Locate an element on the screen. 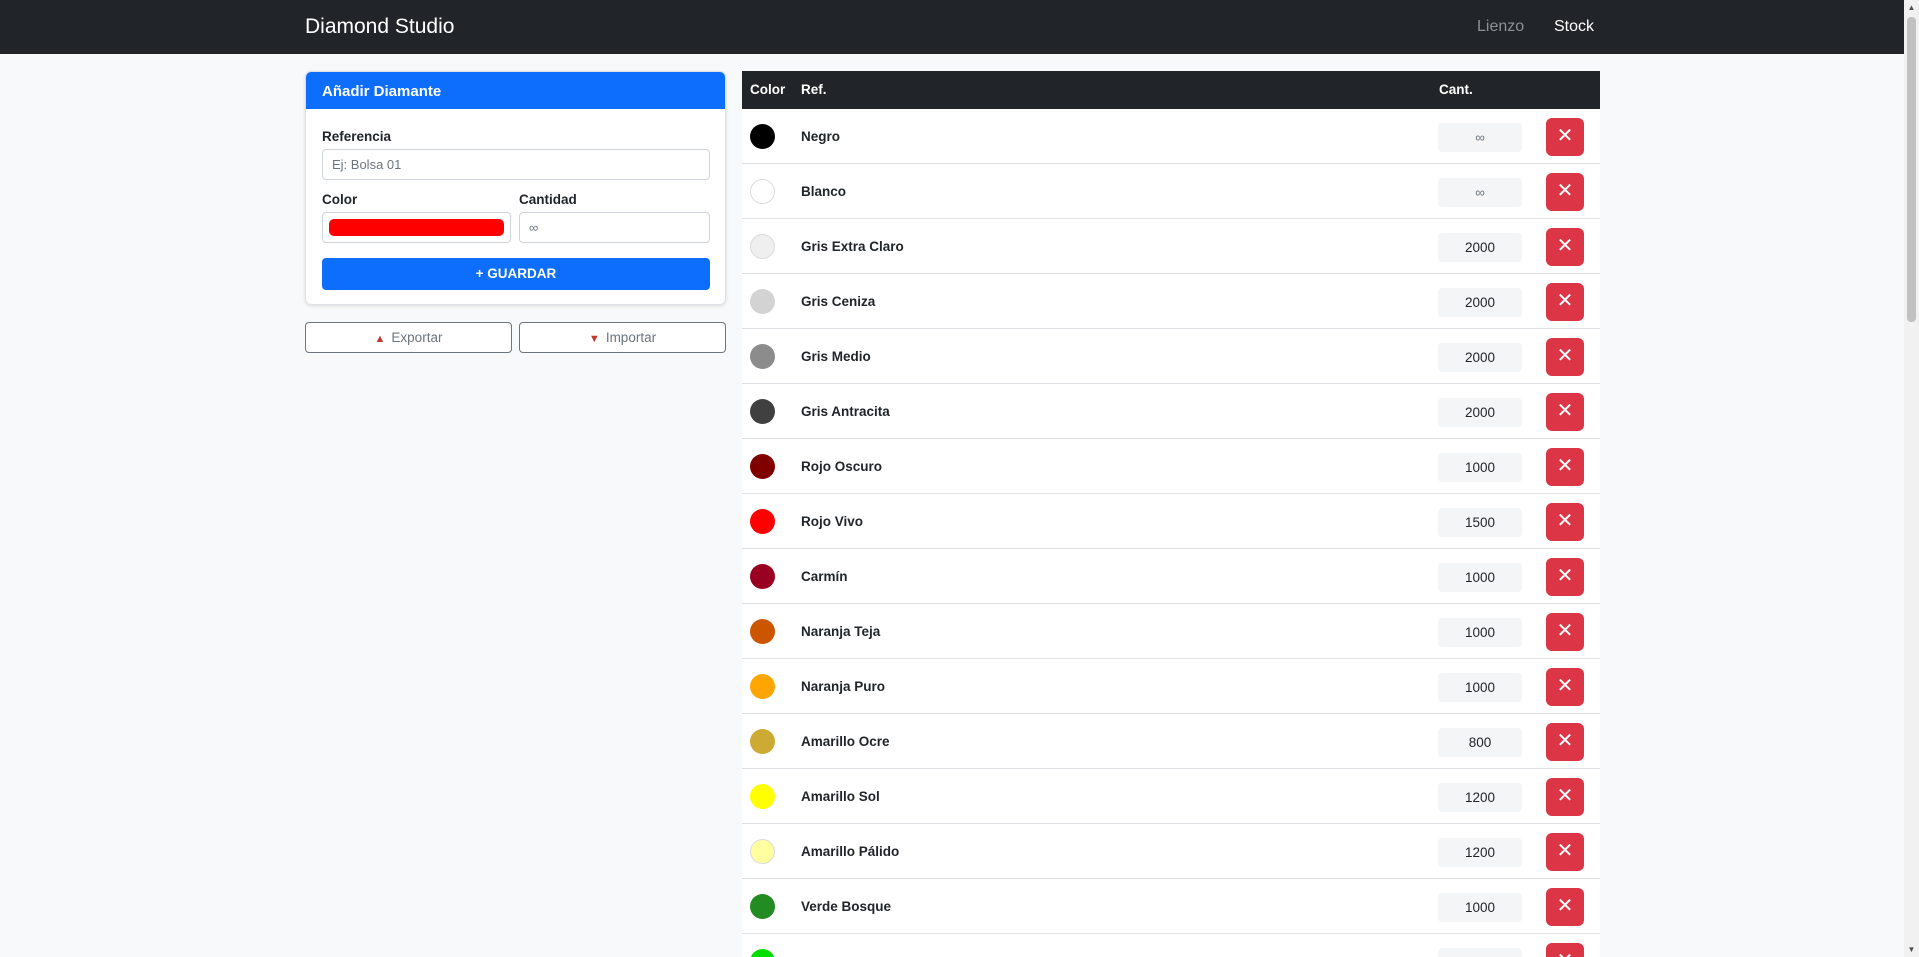 The width and height of the screenshot is (1919, 957). color-label: Color is located at coordinates (340, 199).